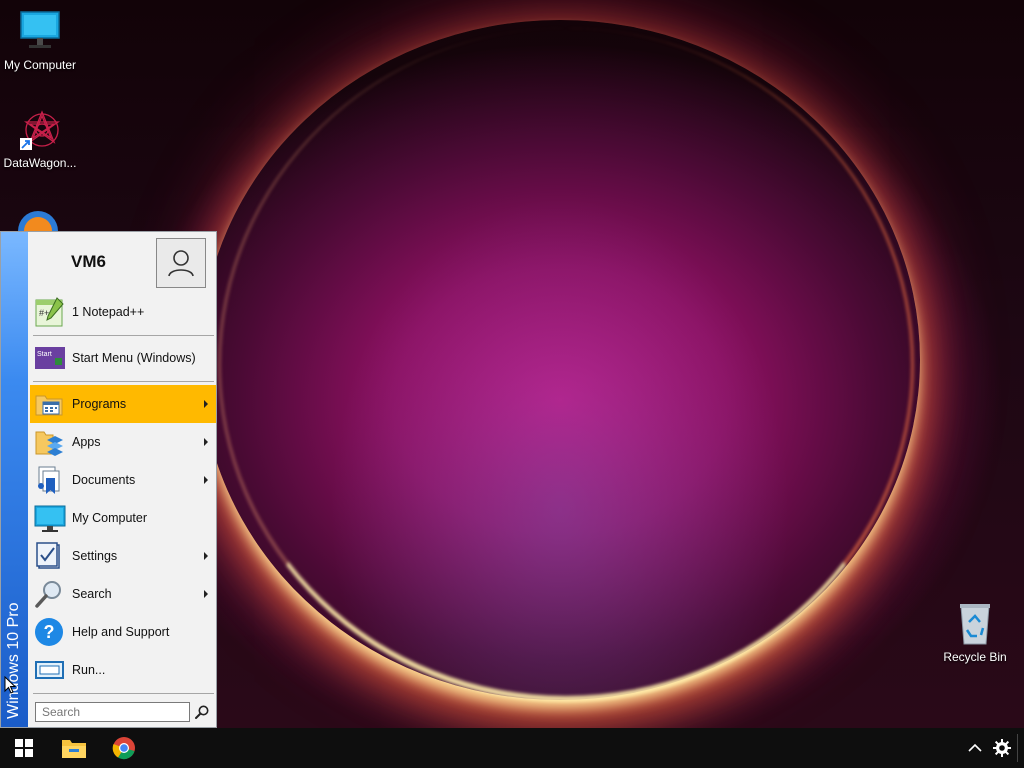 This screenshot has height=768, width=1024. Describe the element at coordinates (975, 624) in the screenshot. I see `recycle-bin-icon` at that location.